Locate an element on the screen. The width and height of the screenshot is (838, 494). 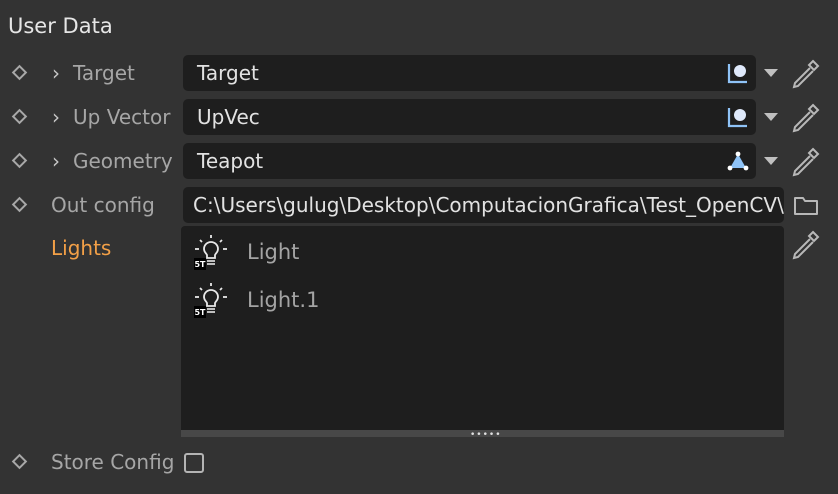
list-item: 5T Light is located at coordinates (482, 251).